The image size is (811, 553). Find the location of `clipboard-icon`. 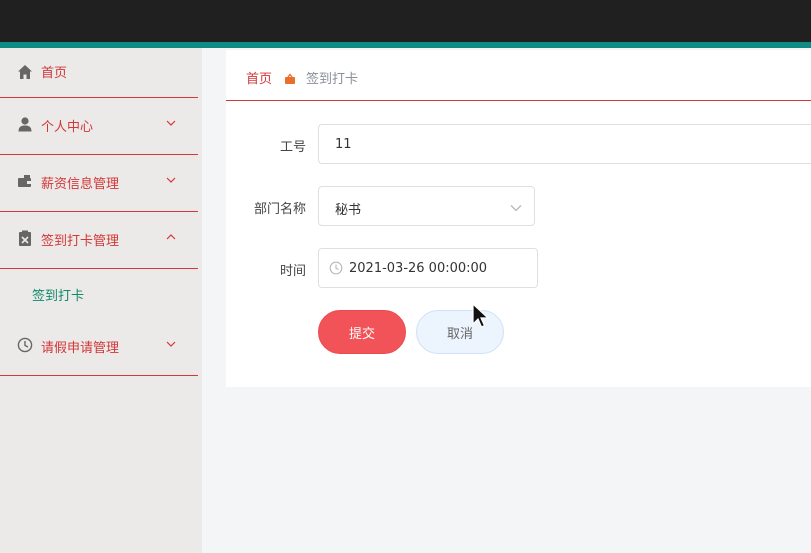

clipboard-icon is located at coordinates (25, 238).